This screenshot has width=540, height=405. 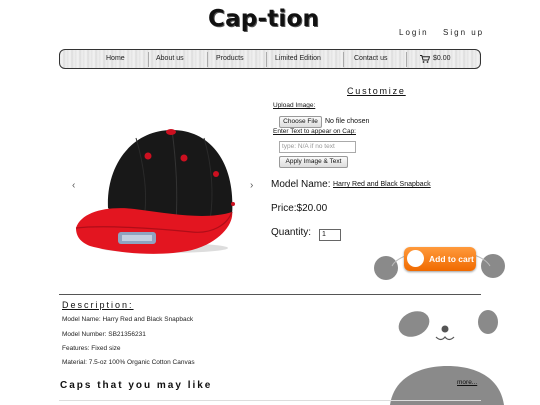 I want to click on nav-contact: Contact us, so click(x=370, y=58).